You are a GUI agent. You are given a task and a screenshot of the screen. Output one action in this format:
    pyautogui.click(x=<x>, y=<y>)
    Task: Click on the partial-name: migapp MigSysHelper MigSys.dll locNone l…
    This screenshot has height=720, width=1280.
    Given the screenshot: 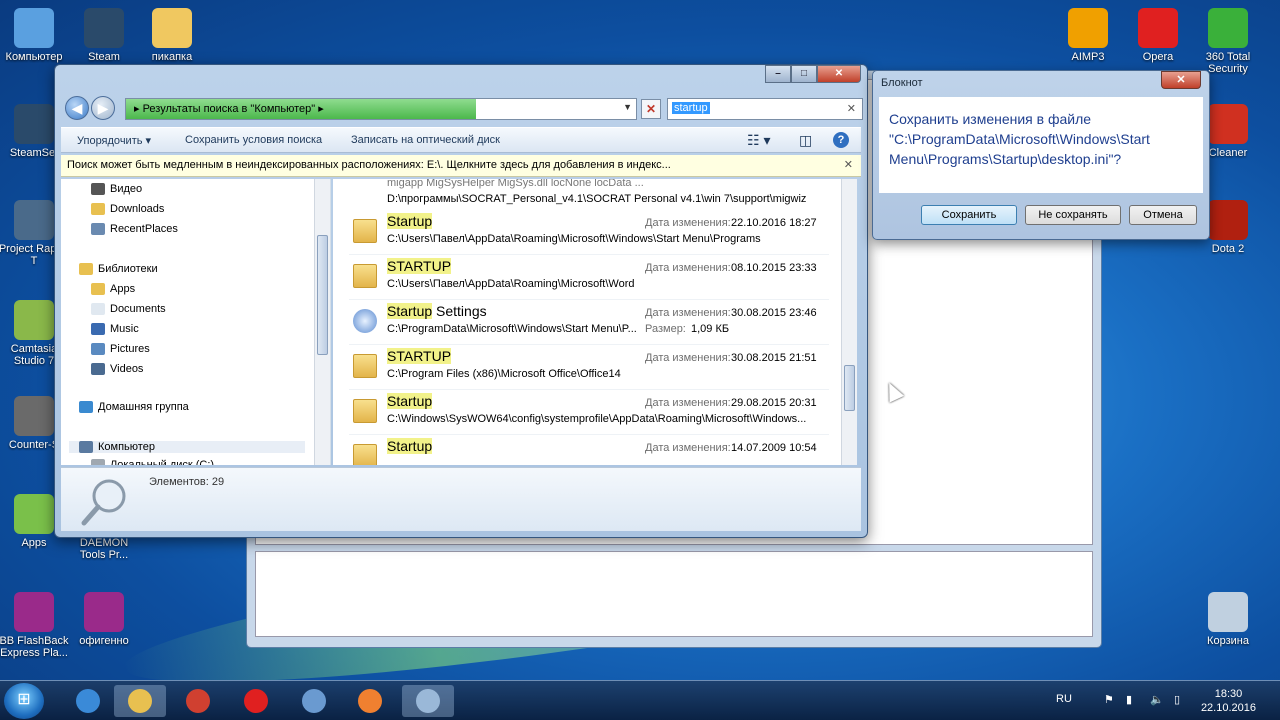 What is the action you would take?
    pyautogui.click(x=515, y=184)
    